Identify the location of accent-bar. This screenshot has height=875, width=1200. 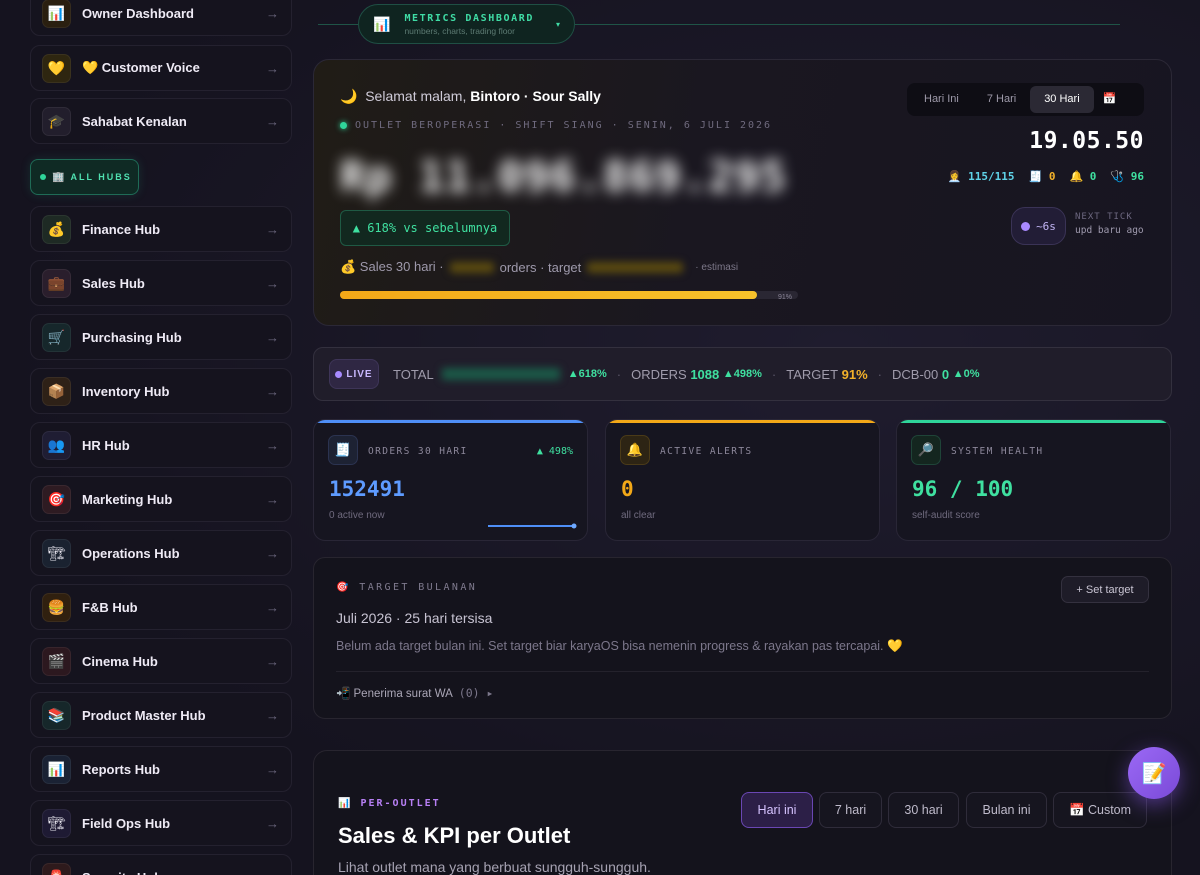
(1033, 421).